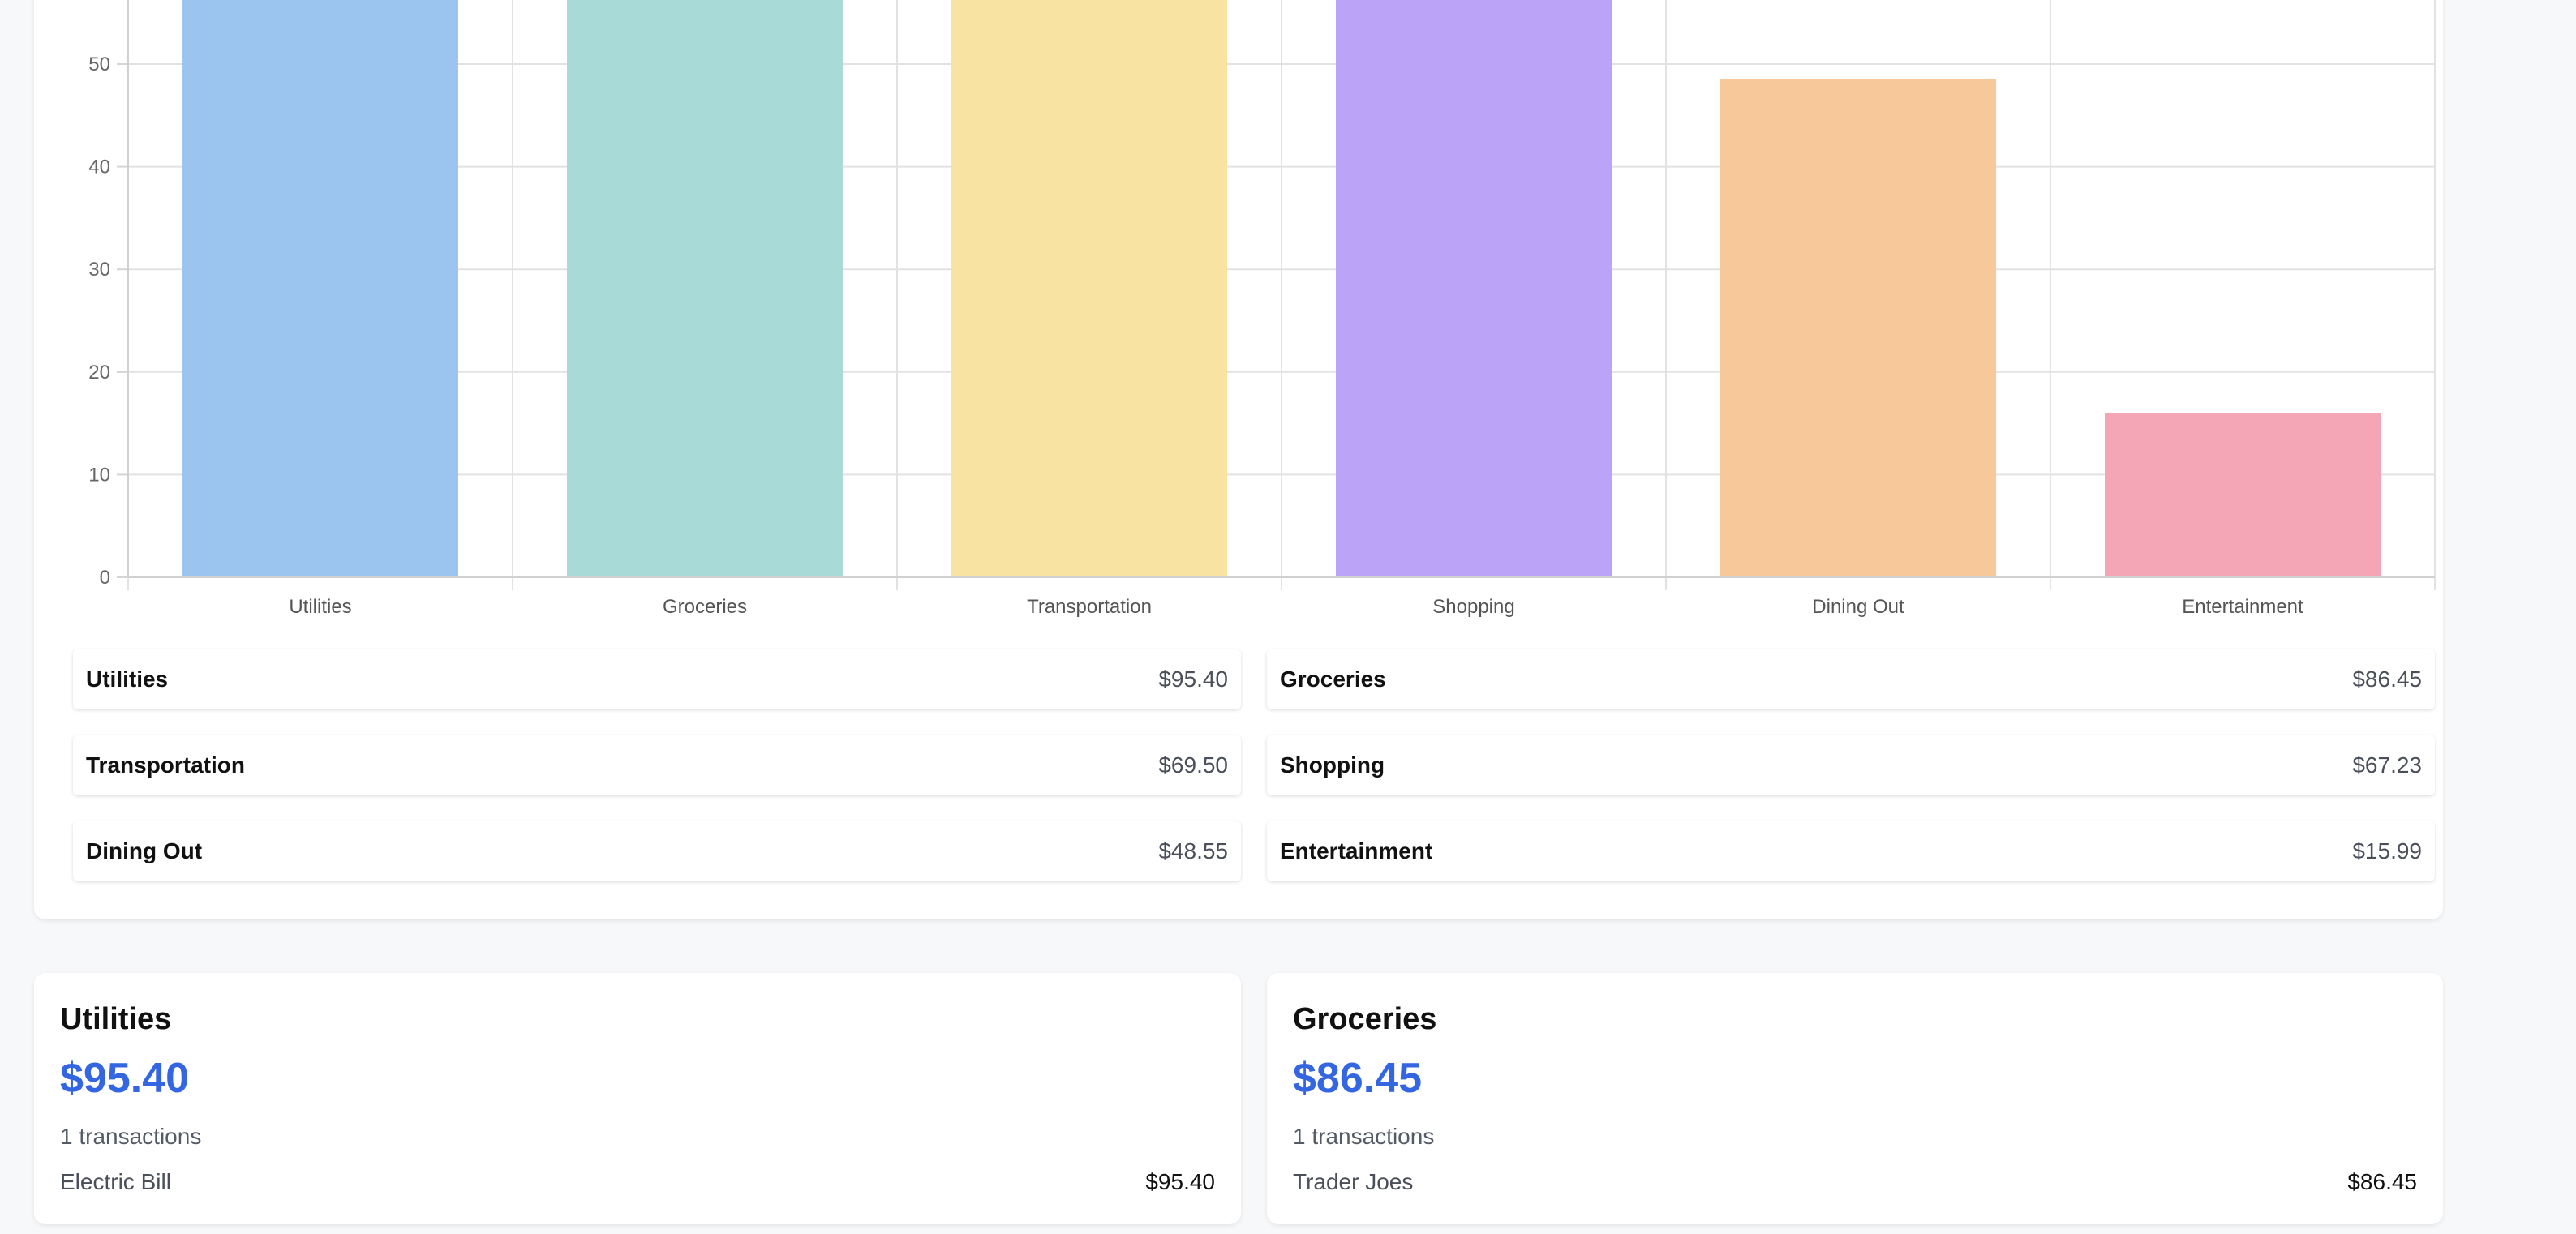  I want to click on bar-dining-out, so click(1858, 328).